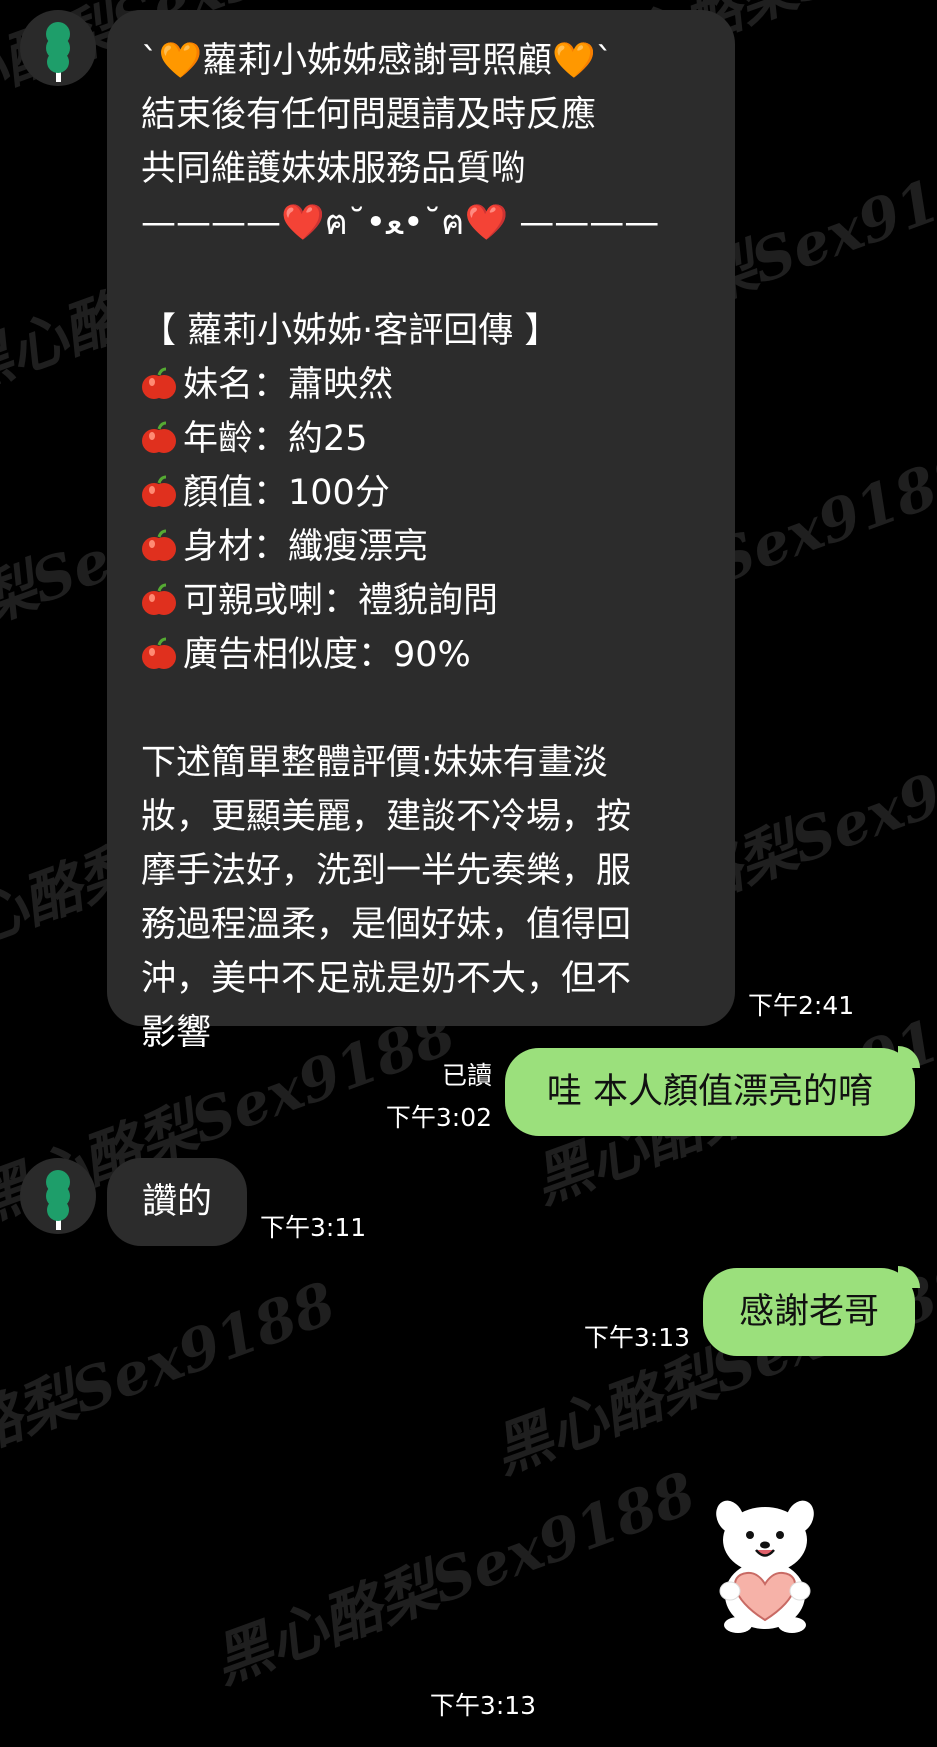  I want to click on message-timestamp: 下午3:02, so click(438, 1117).